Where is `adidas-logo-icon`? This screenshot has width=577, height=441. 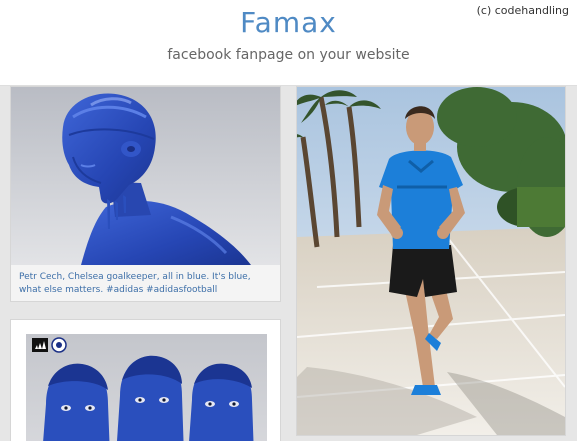
adidas-logo-icon is located at coordinates (40, 345).